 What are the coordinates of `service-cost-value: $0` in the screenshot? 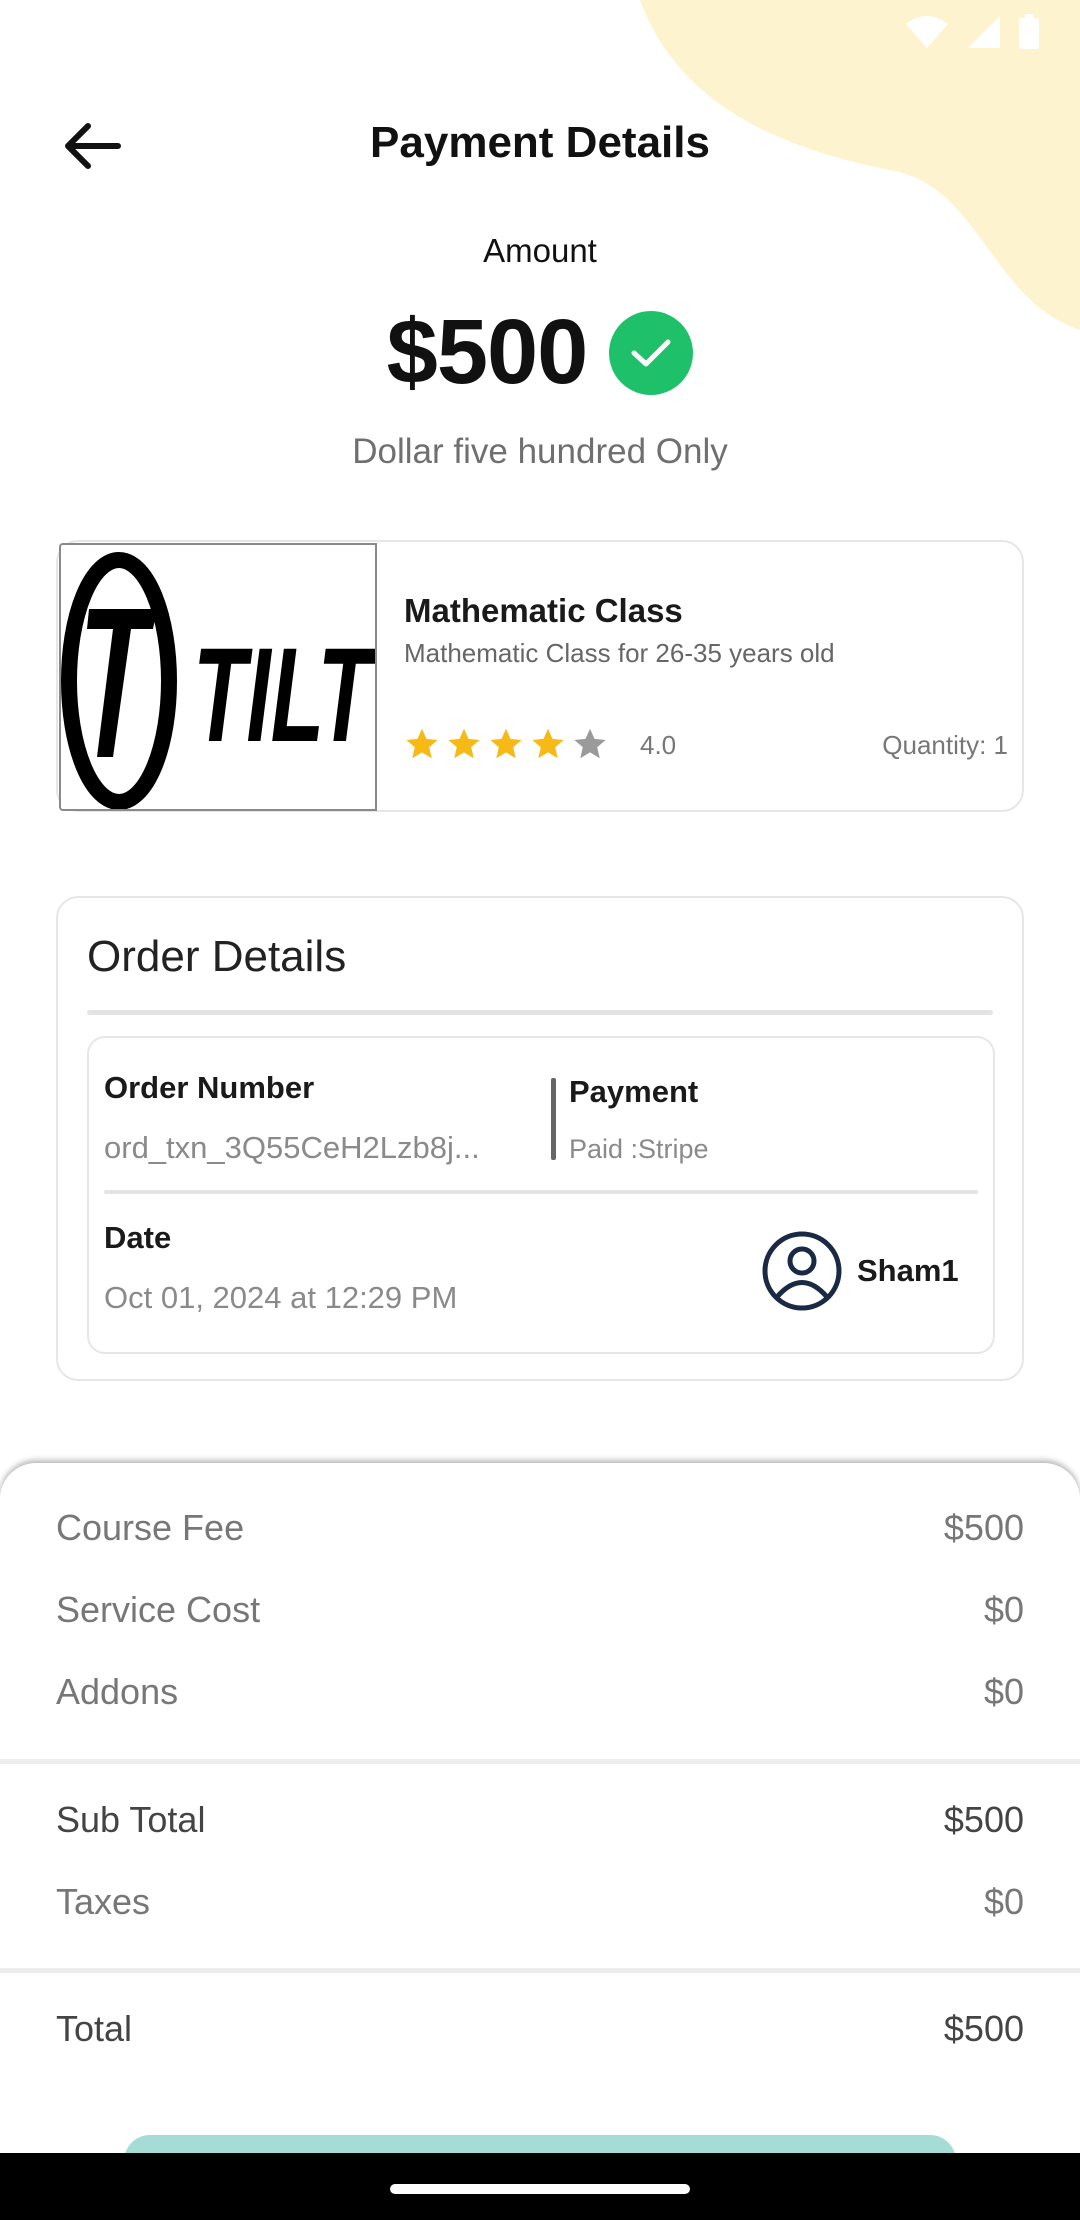 It's located at (1003, 1609).